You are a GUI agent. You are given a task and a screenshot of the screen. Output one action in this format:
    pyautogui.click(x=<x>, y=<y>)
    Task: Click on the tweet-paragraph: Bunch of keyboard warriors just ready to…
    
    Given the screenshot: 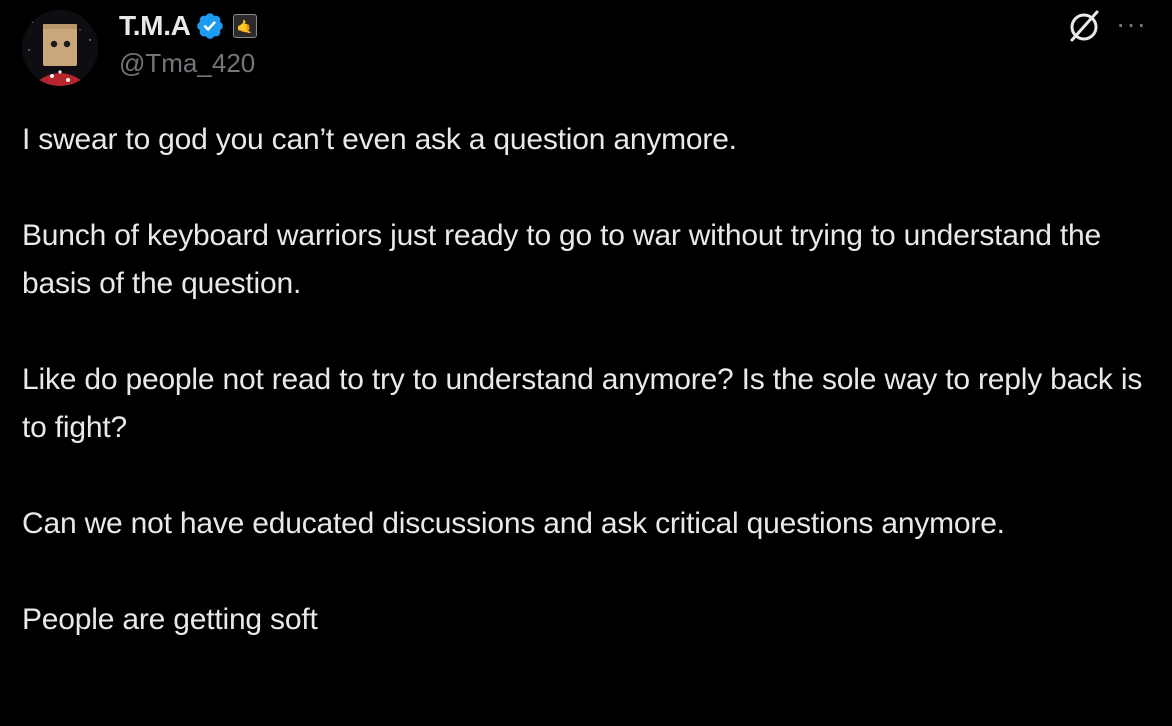 What is the action you would take?
    pyautogui.click(x=561, y=259)
    